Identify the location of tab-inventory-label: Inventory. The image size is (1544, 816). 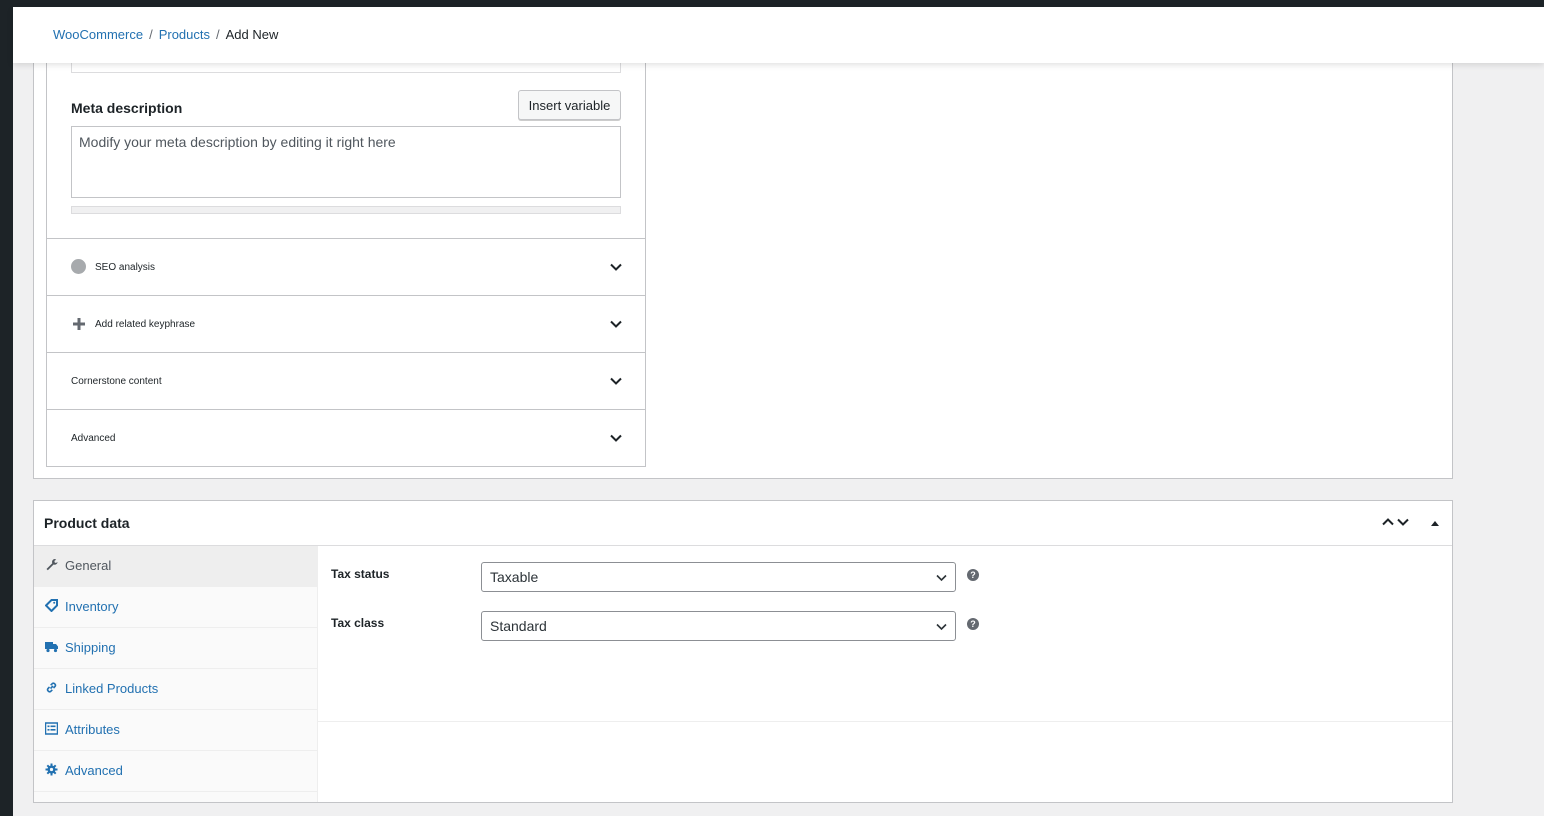
(92, 606).